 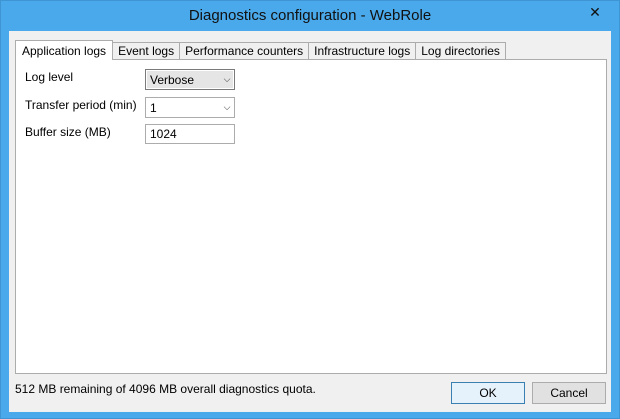 I want to click on title-bar: Diagnostics configuration - WebRole ✕, so click(x=310, y=16).